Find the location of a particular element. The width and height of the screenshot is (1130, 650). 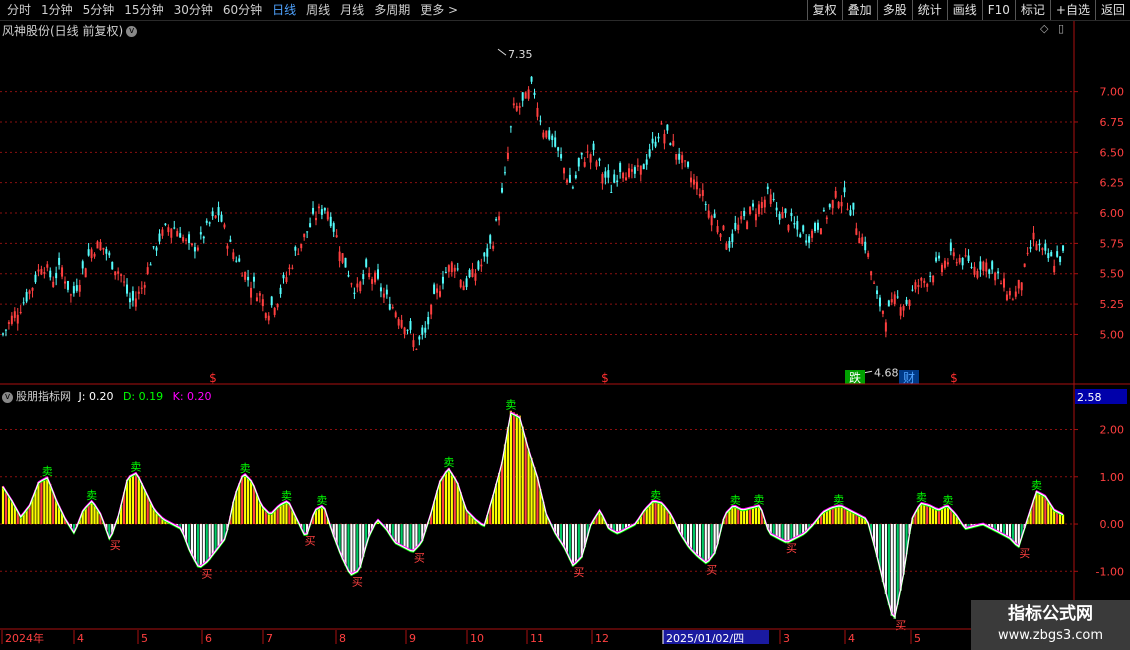

price-tick-label: 5.75 is located at coordinates (1112, 243).